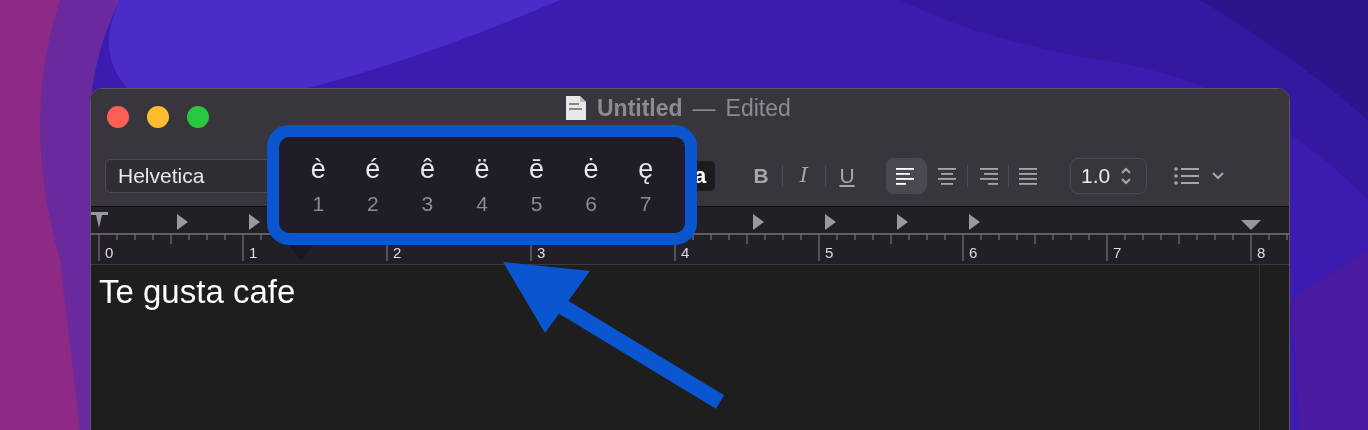 This screenshot has width=1368, height=430. What do you see at coordinates (1187, 175) in the screenshot?
I see `list-icon` at bounding box center [1187, 175].